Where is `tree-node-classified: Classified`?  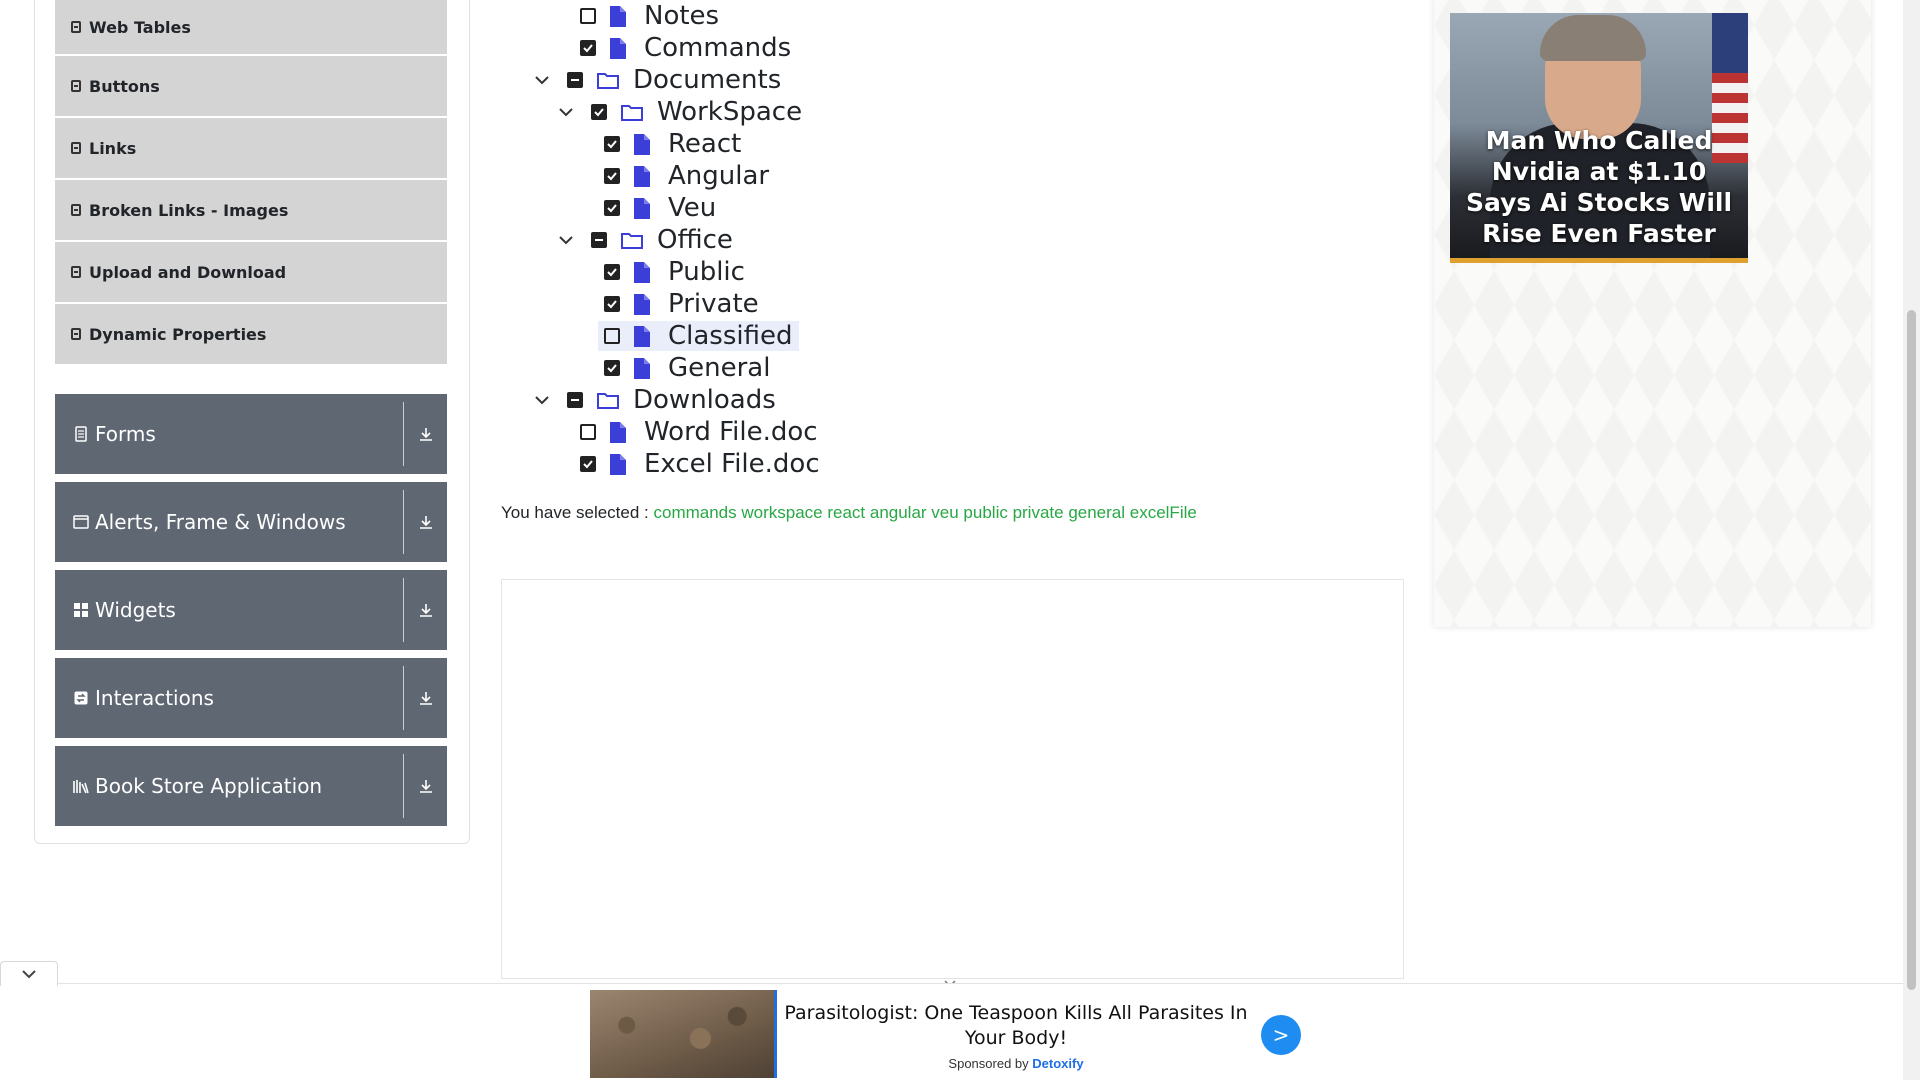 tree-node-classified: Classified is located at coordinates (698, 336).